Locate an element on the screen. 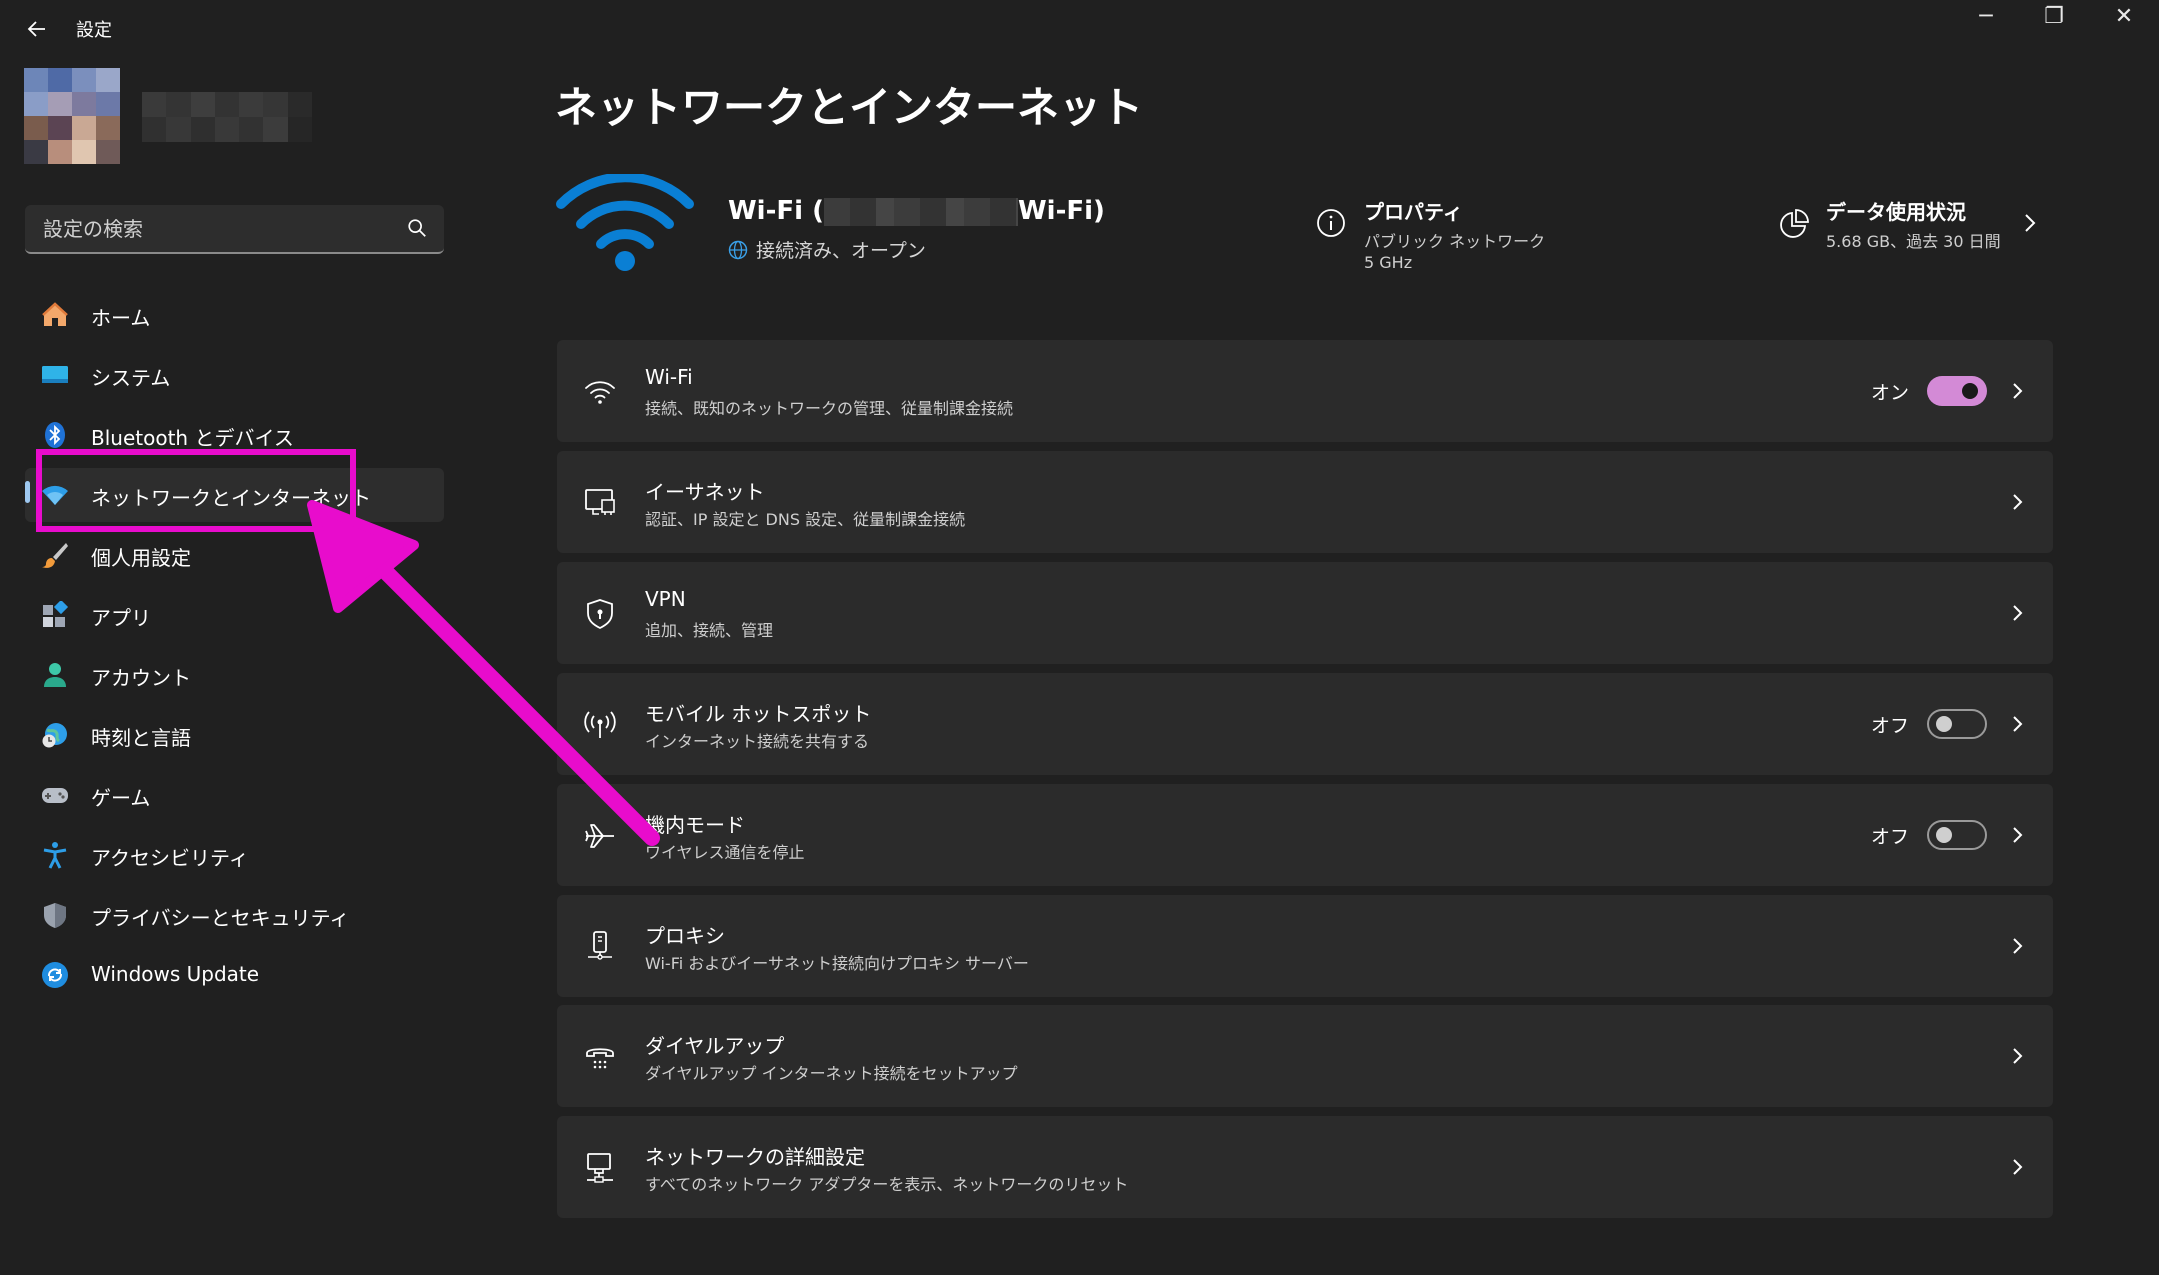 This screenshot has height=1275, width=2159. network-band: 5 GHz is located at coordinates (1388, 262).